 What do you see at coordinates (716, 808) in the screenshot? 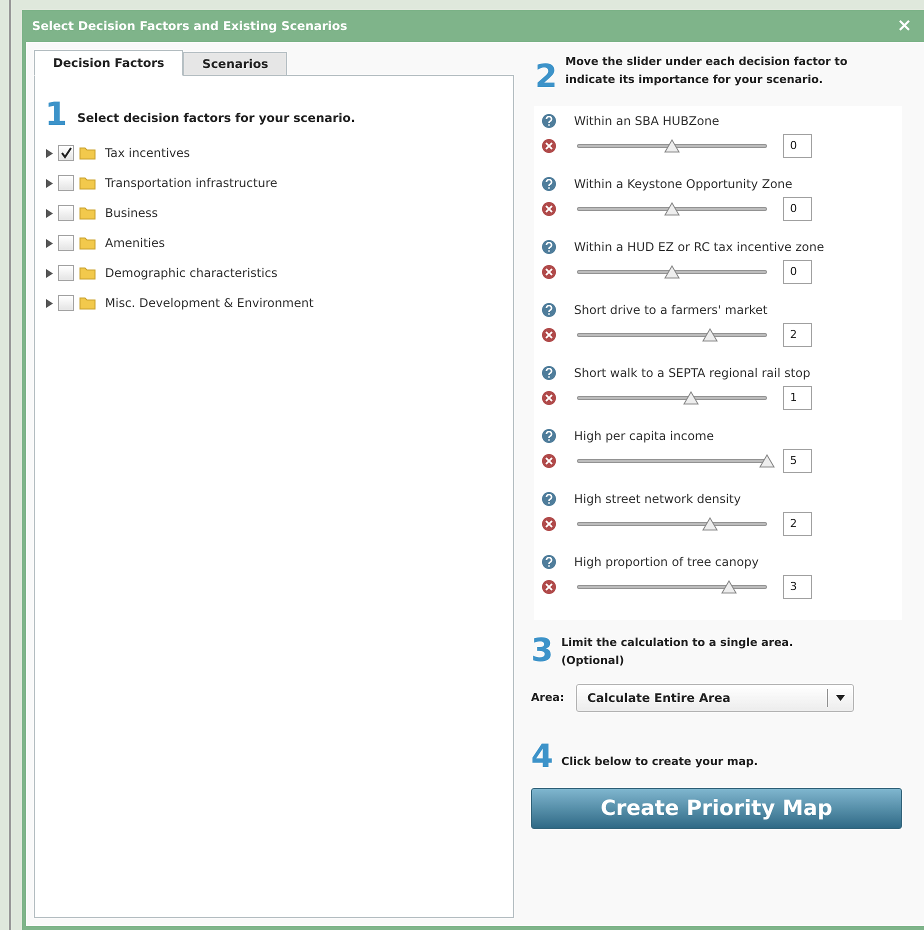
I see `create-map-button: Create Priority Map` at bounding box center [716, 808].